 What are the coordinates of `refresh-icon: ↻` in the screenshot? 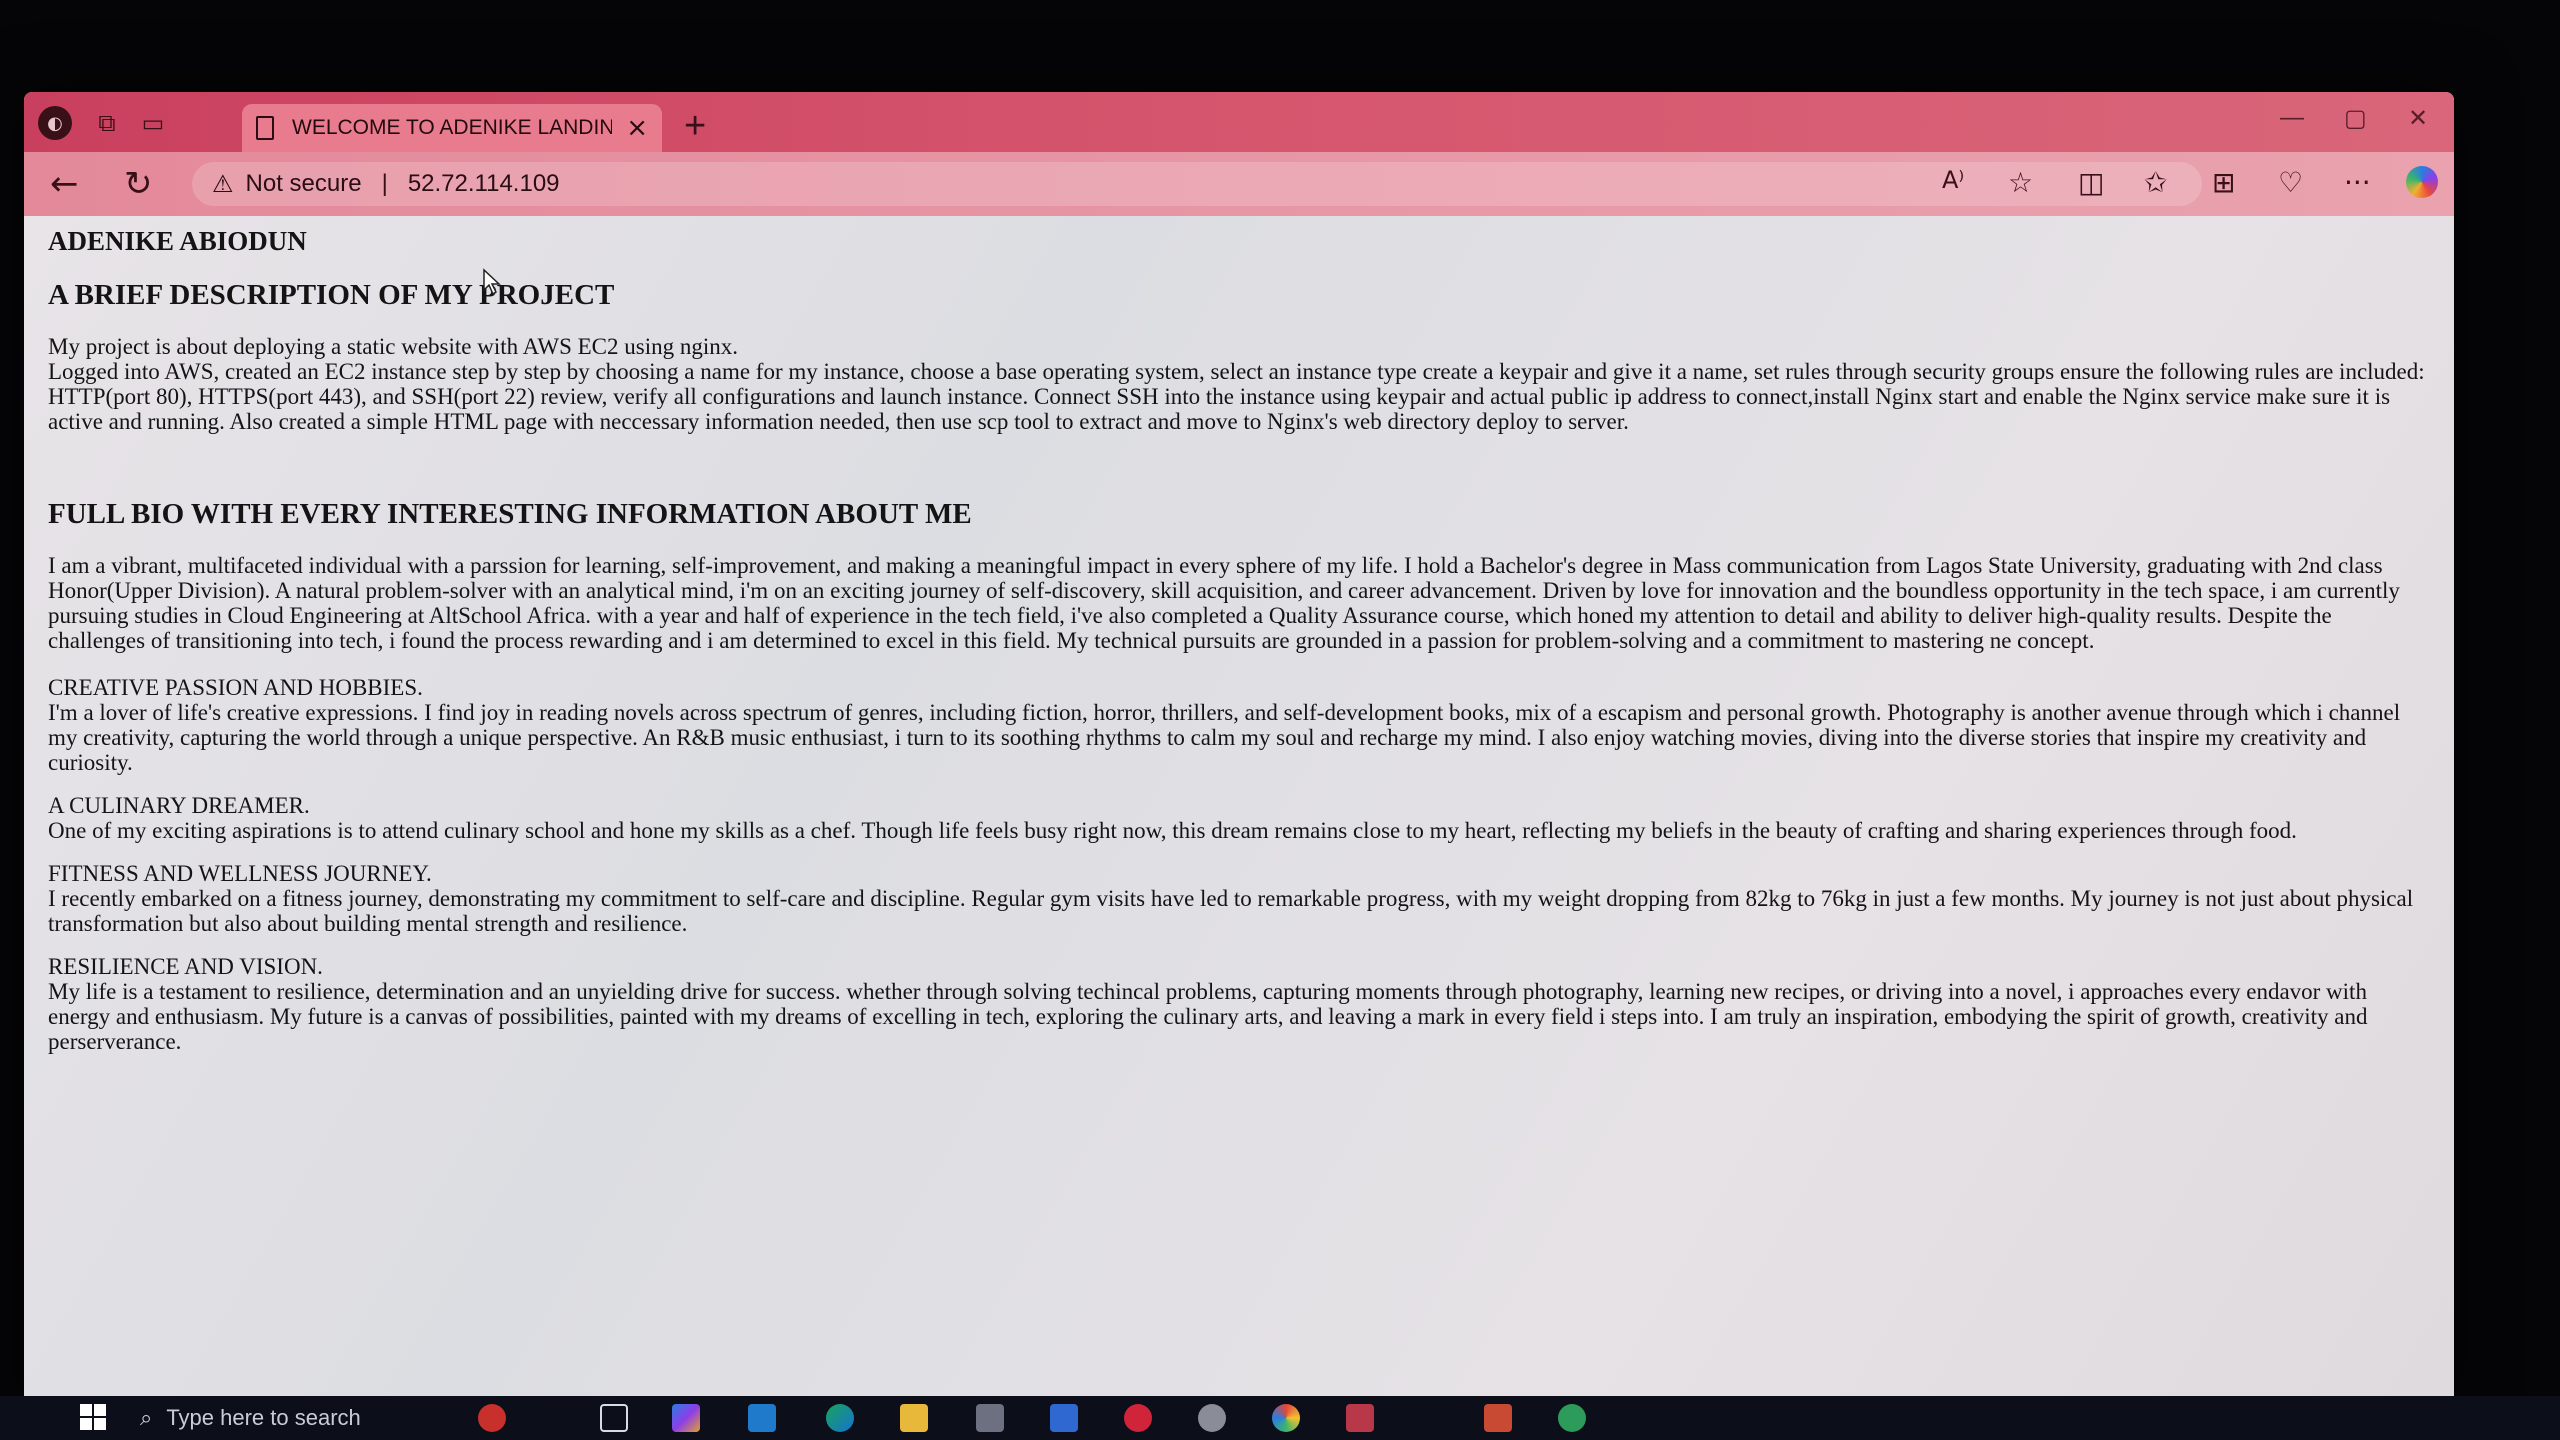 It's located at (138, 184).